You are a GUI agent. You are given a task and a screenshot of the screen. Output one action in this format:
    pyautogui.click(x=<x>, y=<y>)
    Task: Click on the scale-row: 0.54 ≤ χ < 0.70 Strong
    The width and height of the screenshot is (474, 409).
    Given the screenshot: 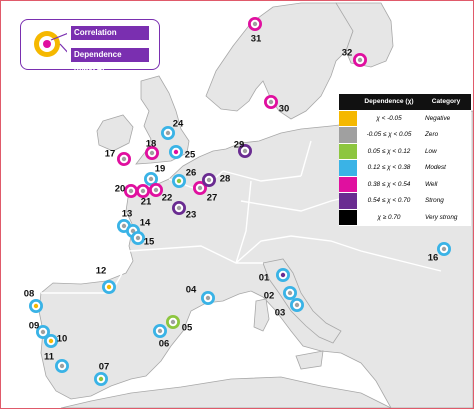 What is the action you would take?
    pyautogui.click(x=405, y=201)
    